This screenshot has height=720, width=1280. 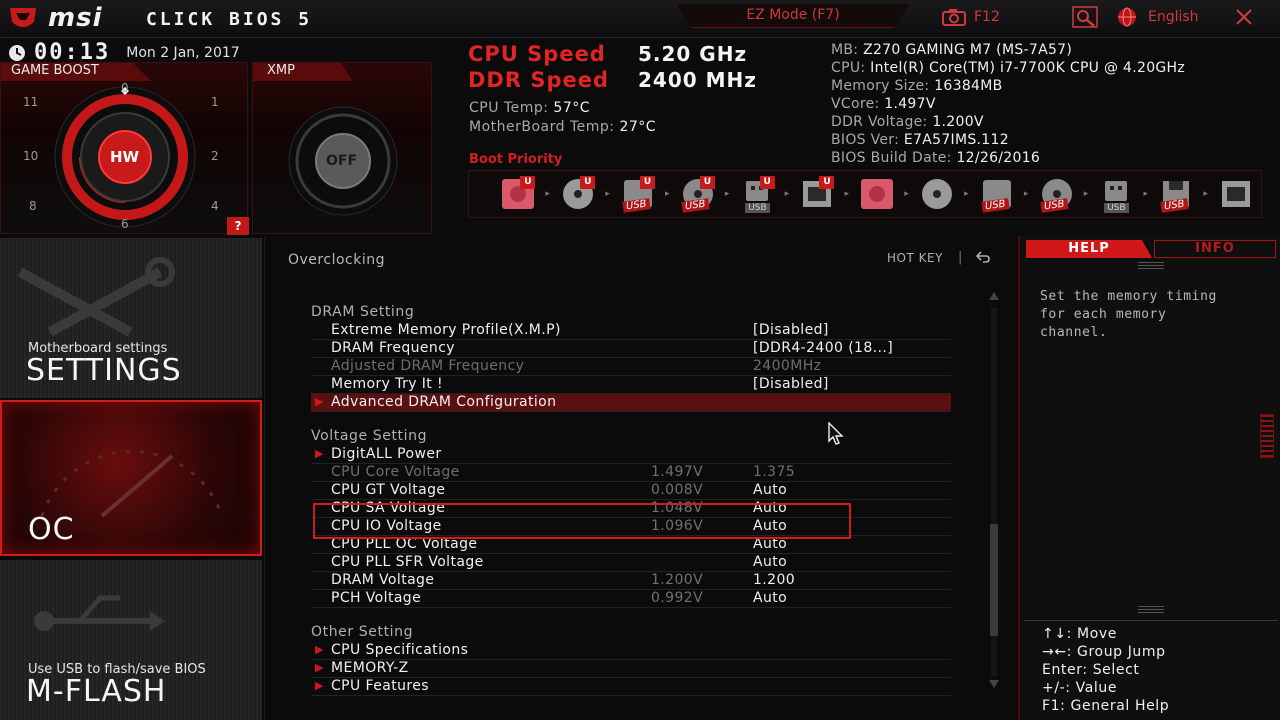 What do you see at coordinates (956, 140) in the screenshot?
I see `info-value: E7A57IMS.112` at bounding box center [956, 140].